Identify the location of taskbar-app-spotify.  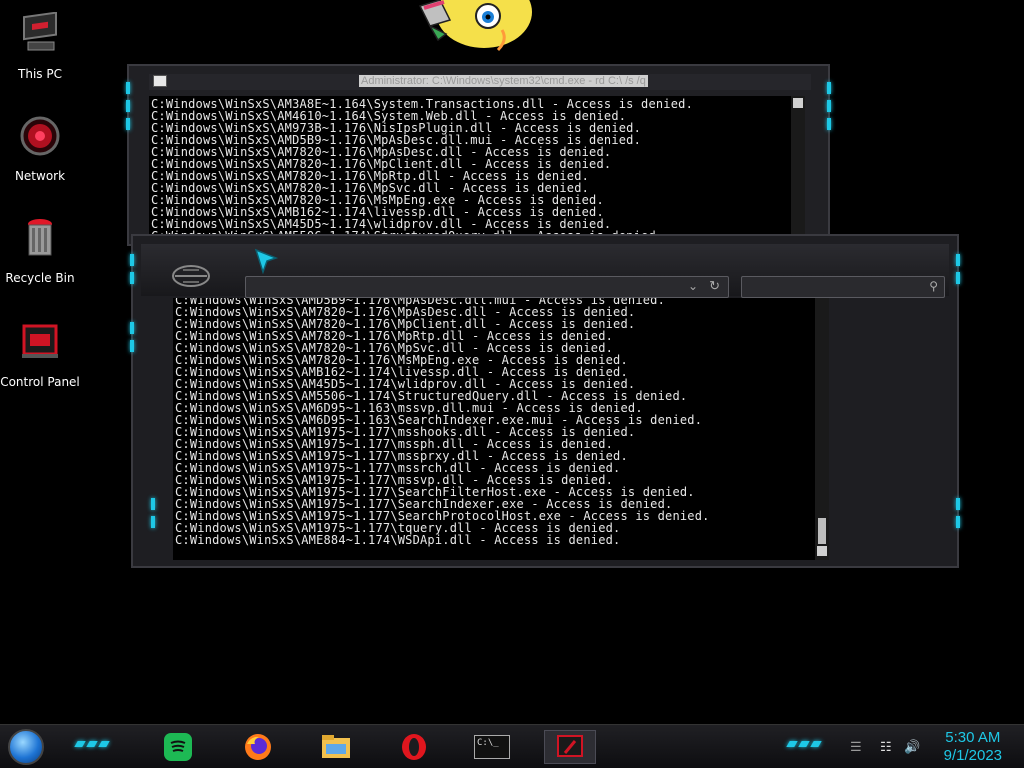
(178, 747).